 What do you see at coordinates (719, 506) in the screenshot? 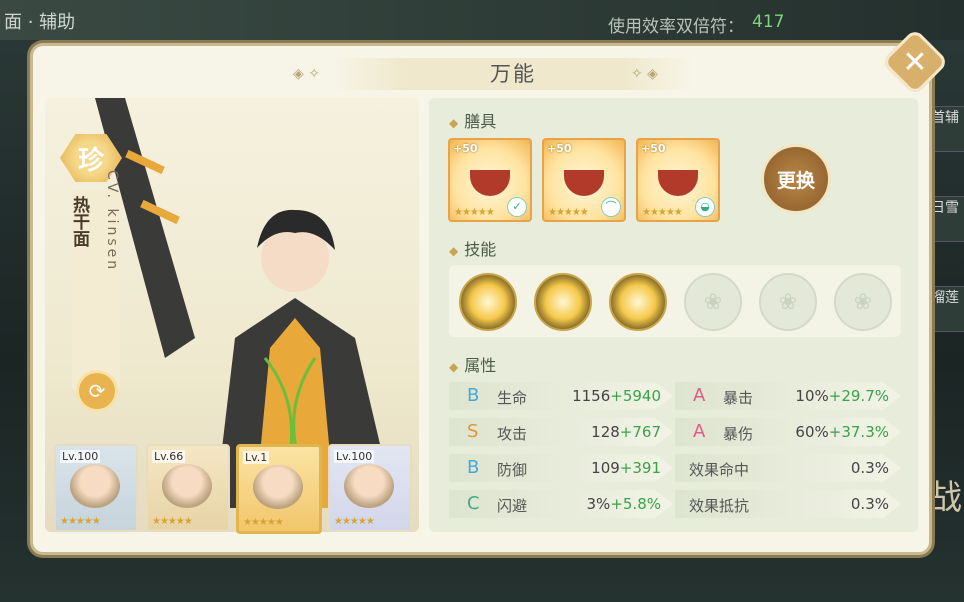
I see `stat-name: 效果抵抗` at bounding box center [719, 506].